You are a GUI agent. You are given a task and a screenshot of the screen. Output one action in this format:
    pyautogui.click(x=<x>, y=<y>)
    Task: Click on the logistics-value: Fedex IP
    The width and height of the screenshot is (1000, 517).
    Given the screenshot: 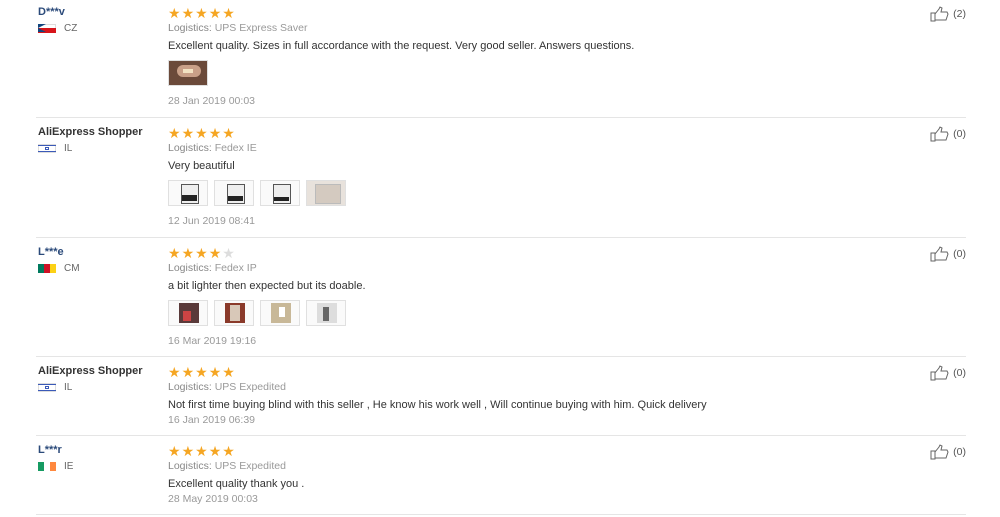 What is the action you would take?
    pyautogui.click(x=235, y=268)
    